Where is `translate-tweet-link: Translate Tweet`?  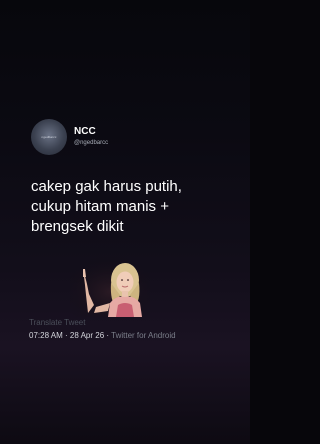
translate-tweet-link: Translate Tweet is located at coordinates (57, 322).